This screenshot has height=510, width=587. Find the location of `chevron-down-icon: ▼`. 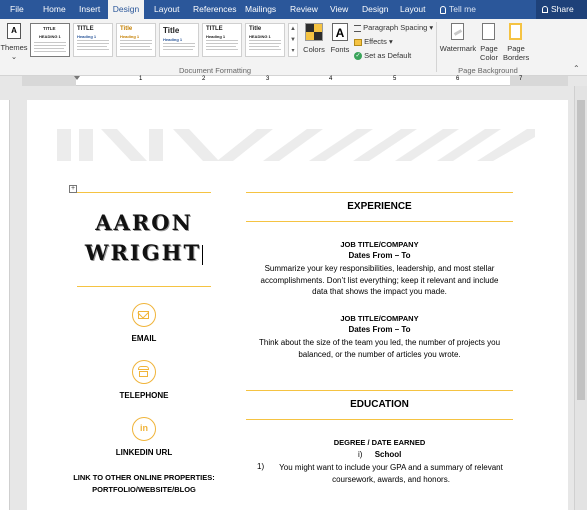

chevron-down-icon: ▼ is located at coordinates (293, 40).